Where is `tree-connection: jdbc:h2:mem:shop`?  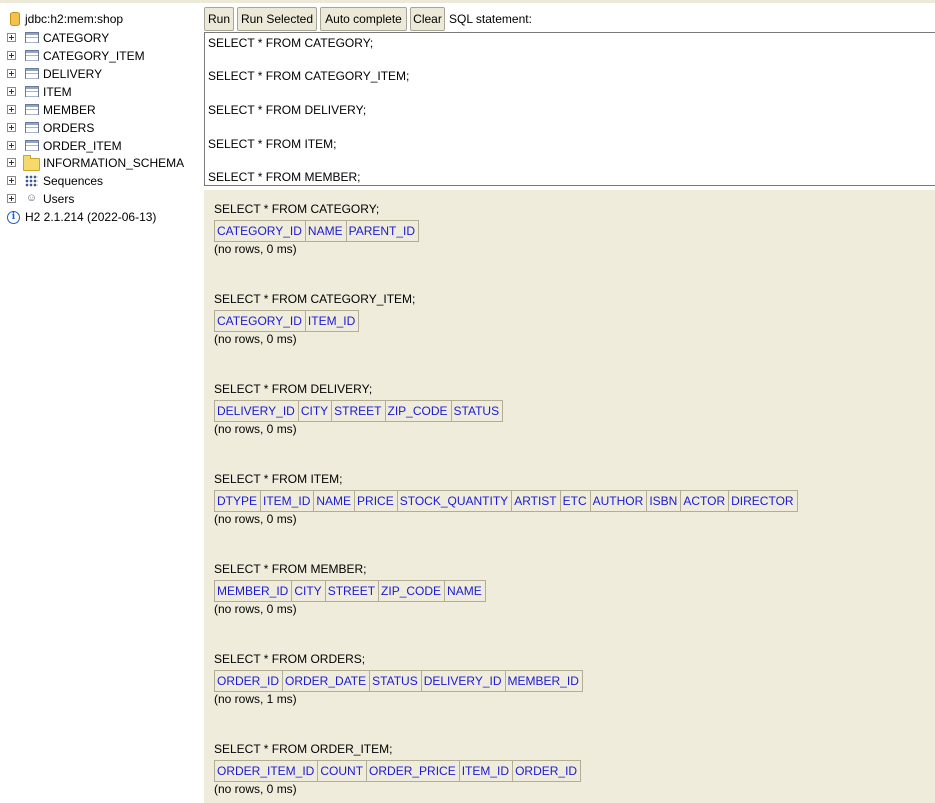 tree-connection: jdbc:h2:mem:shop is located at coordinates (100, 19).